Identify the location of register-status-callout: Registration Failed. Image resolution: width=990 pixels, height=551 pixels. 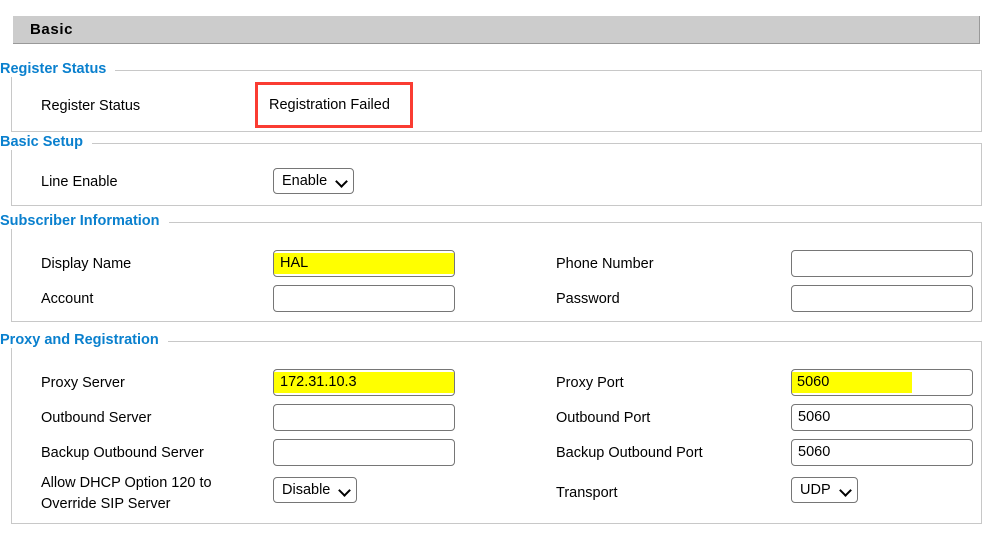
(334, 105).